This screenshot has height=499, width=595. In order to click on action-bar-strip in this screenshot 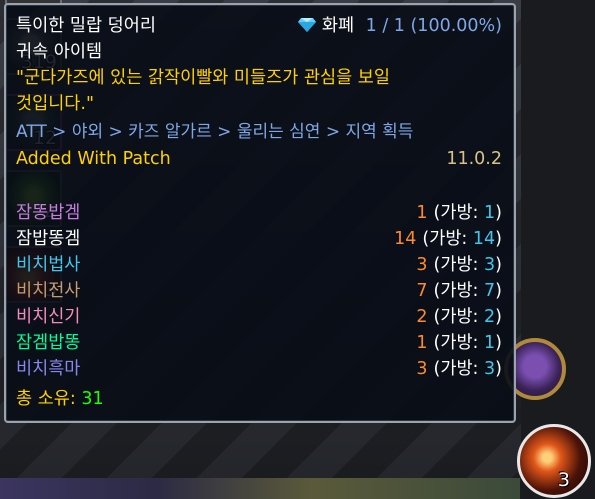, I will do `click(260, 488)`.